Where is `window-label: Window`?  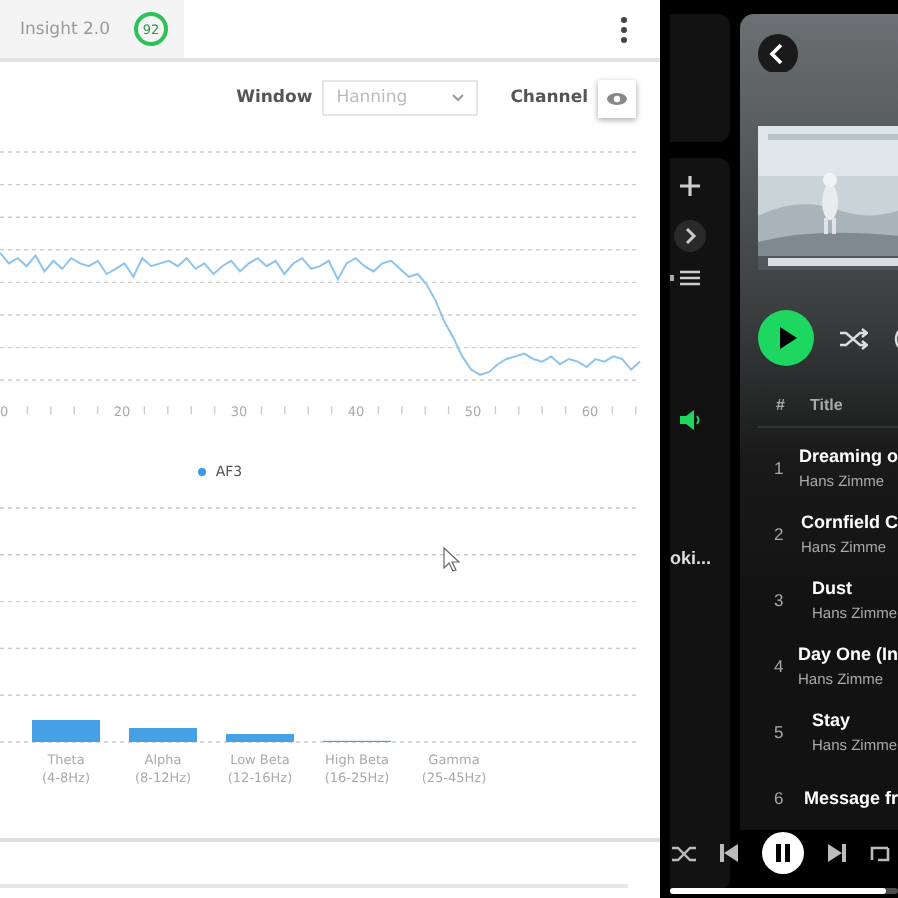 window-label: Window is located at coordinates (274, 98).